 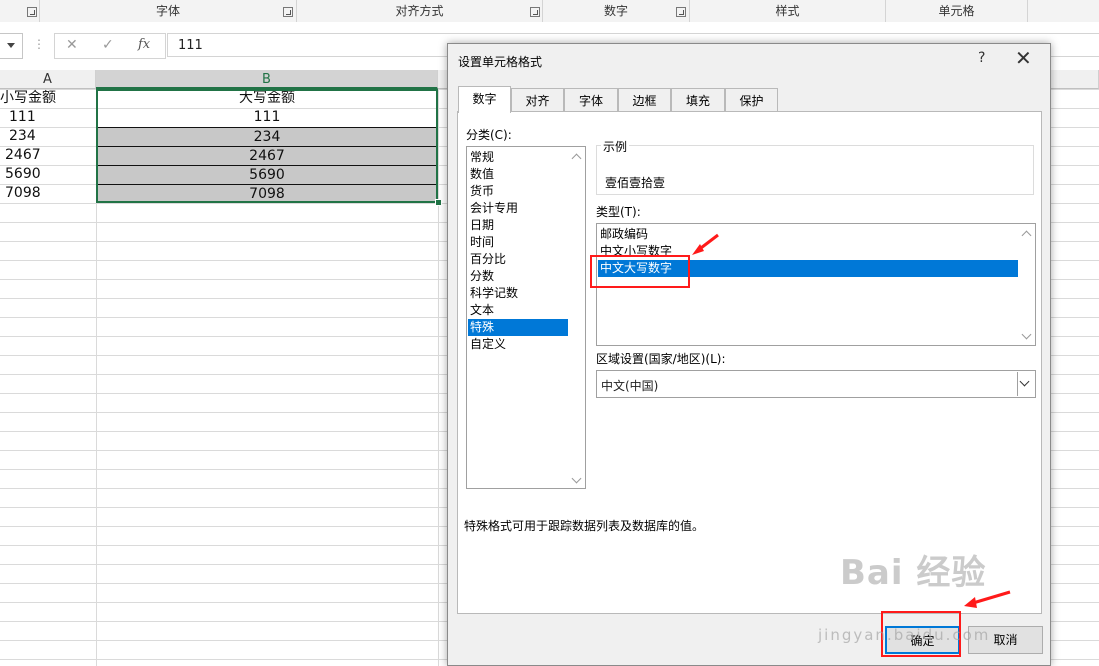 What do you see at coordinates (484, 99) in the screenshot?
I see `tab-number: 数字` at bounding box center [484, 99].